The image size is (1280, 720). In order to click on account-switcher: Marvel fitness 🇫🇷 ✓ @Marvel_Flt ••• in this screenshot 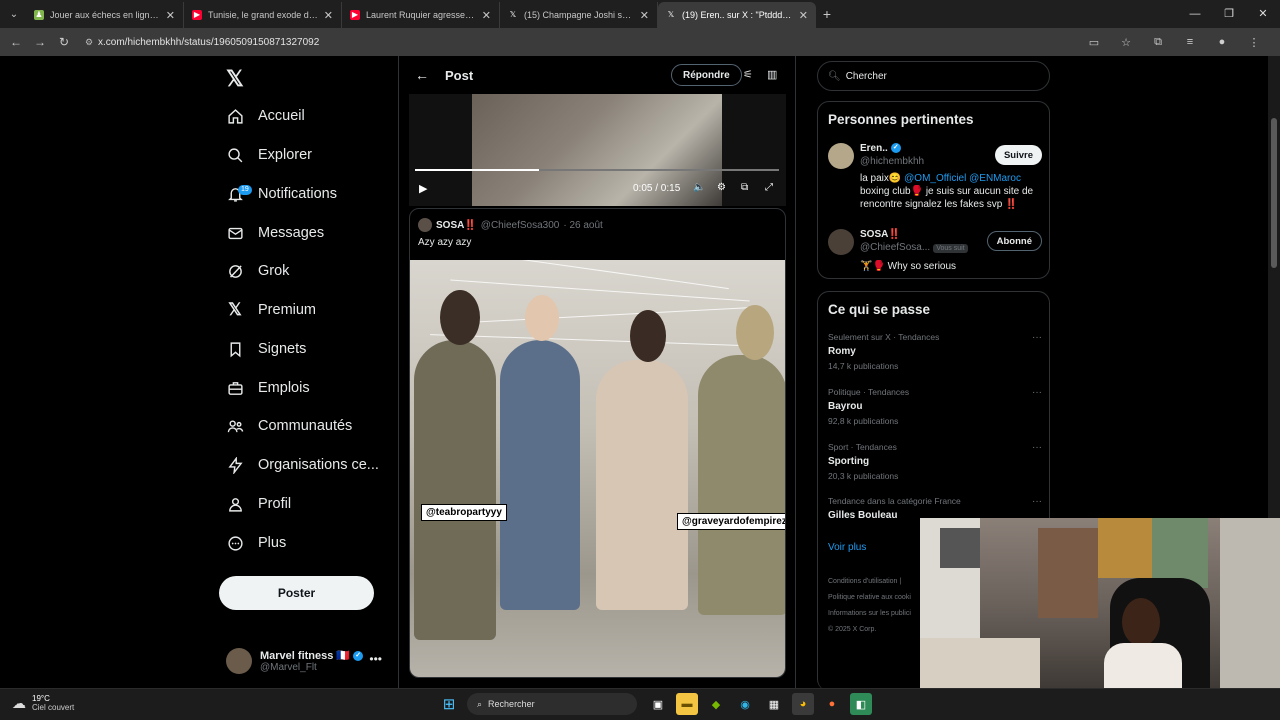, I will do `click(311, 661)`.